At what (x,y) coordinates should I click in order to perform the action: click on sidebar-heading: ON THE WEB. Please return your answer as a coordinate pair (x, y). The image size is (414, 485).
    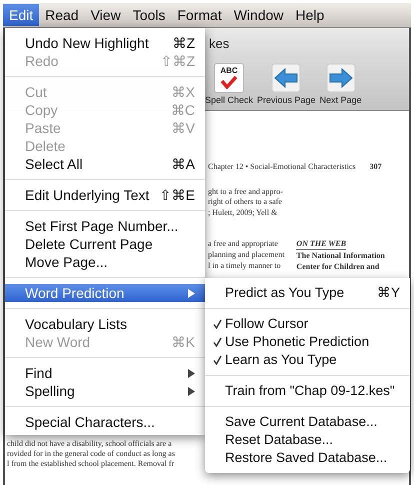
    Looking at the image, I should click on (321, 244).